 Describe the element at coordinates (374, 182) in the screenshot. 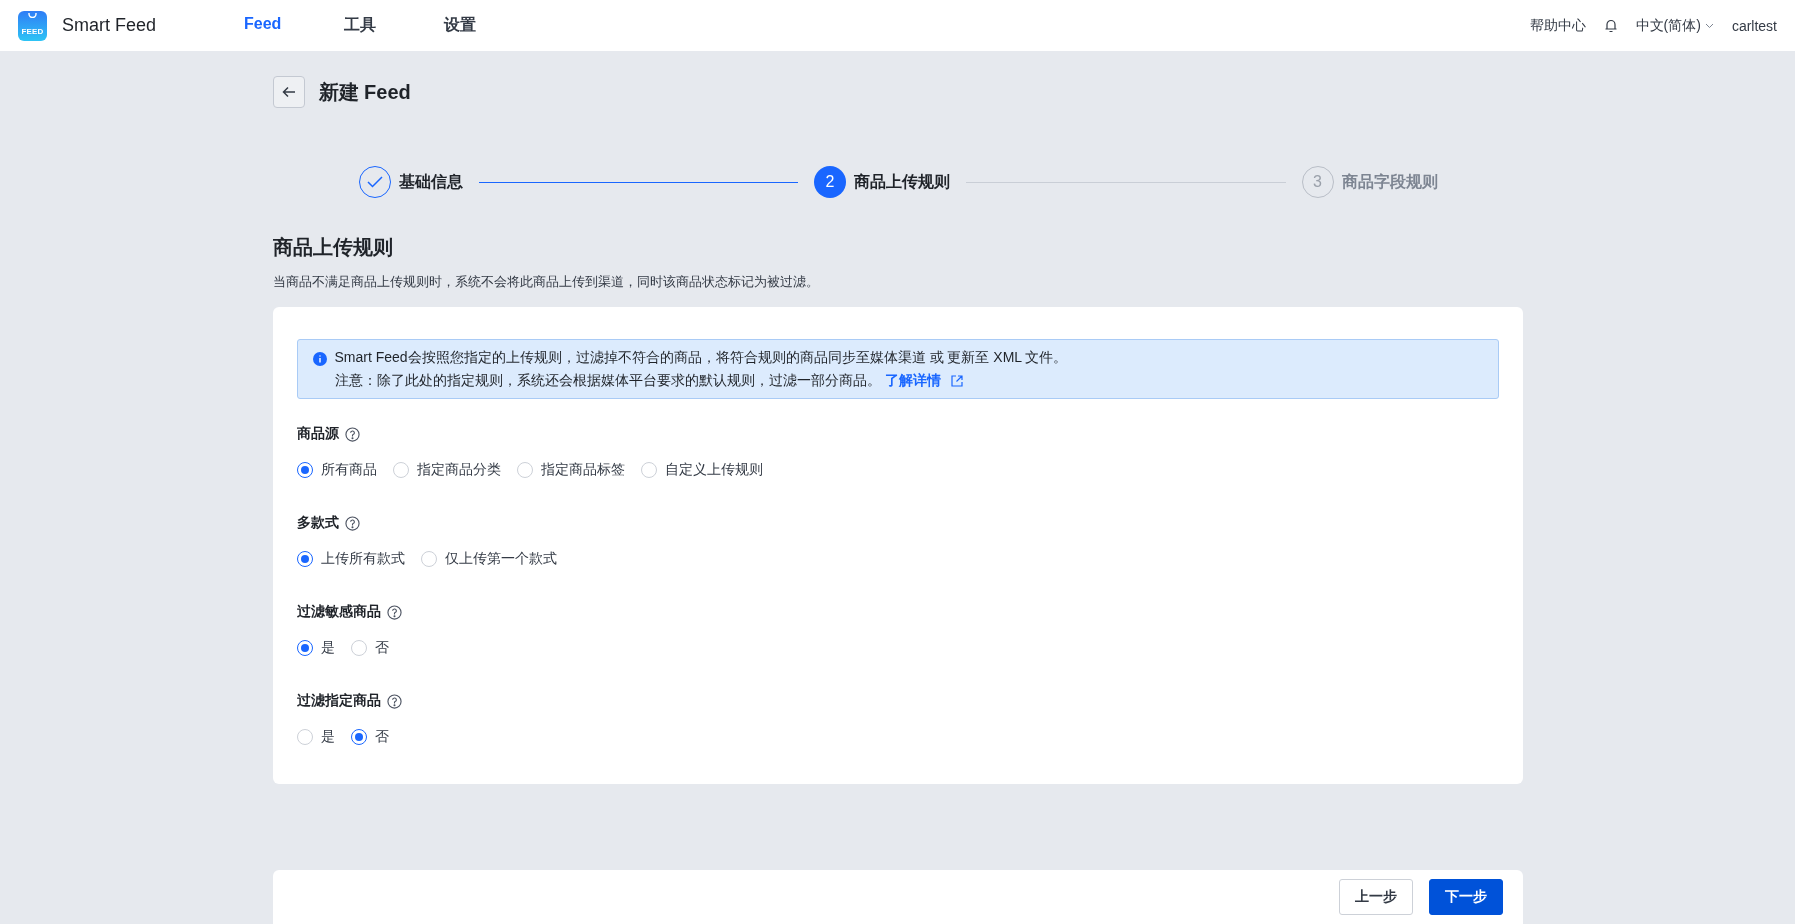

I see `check-icon` at that location.